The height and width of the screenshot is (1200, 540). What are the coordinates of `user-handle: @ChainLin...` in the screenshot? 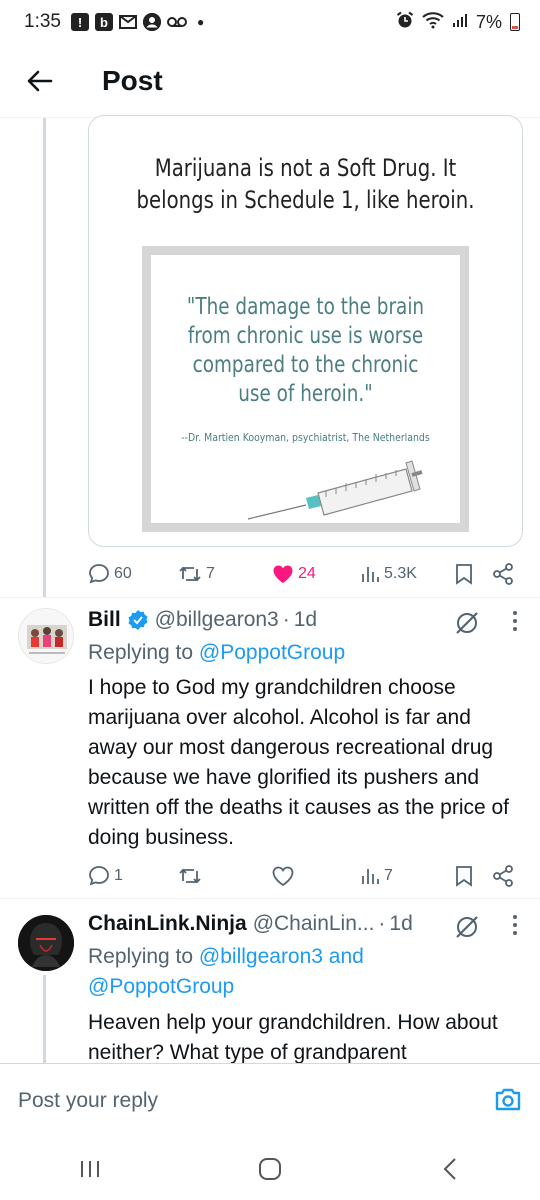 It's located at (314, 924).